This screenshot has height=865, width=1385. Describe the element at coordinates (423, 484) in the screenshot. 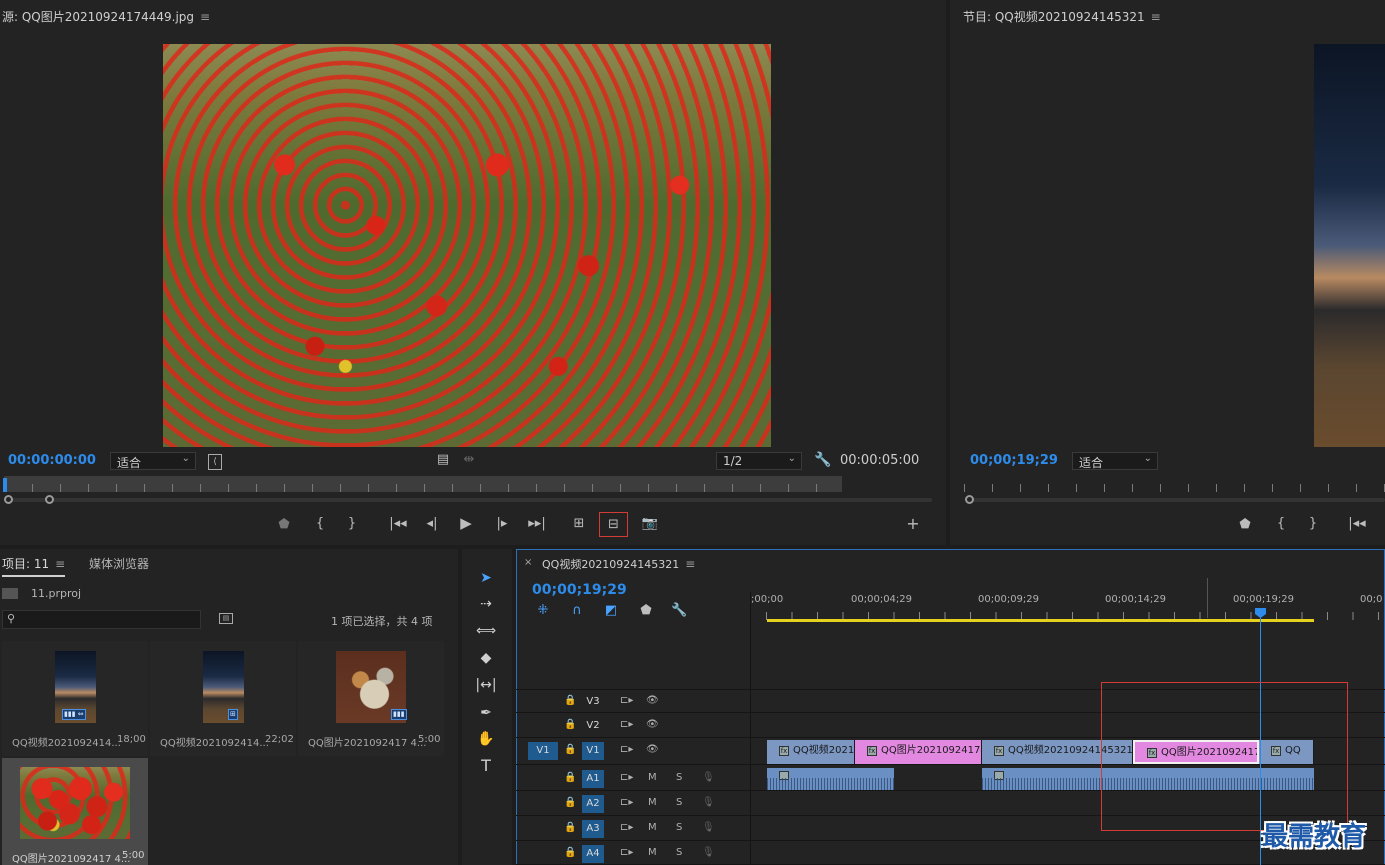

I see `source-time-ruler` at that location.